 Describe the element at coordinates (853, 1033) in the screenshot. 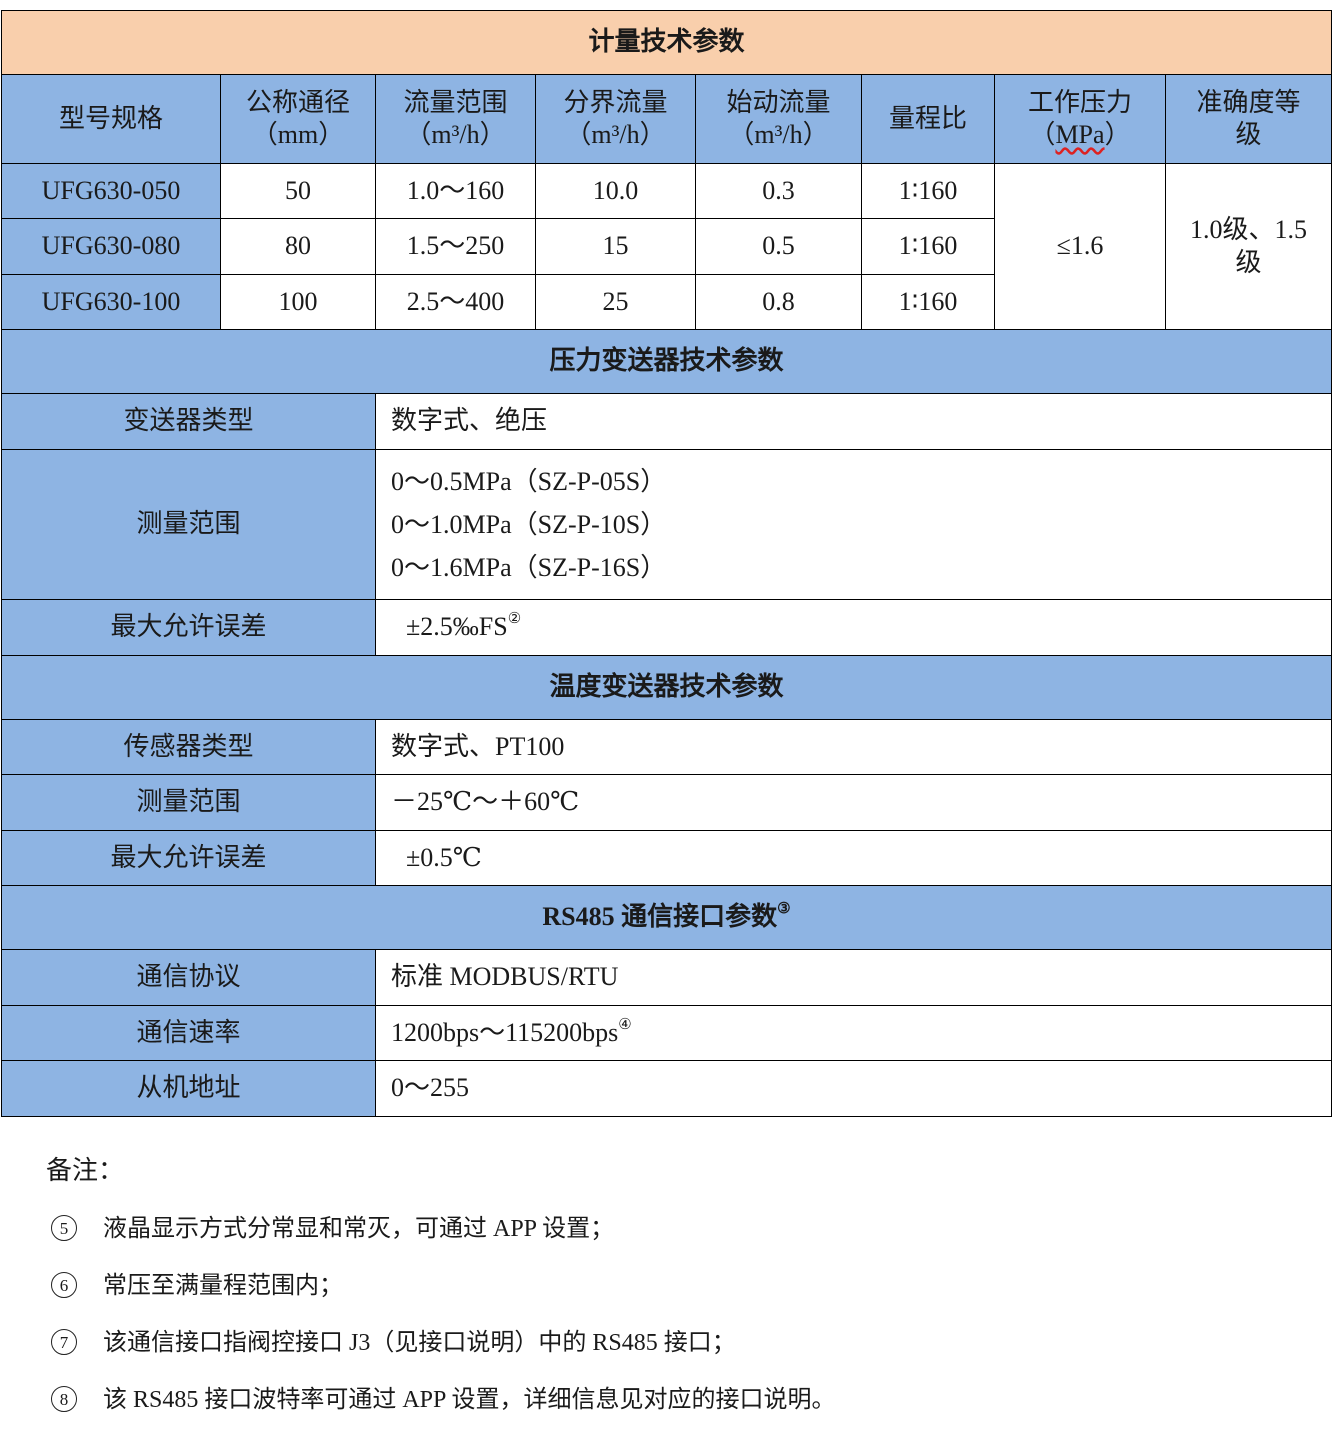

I see `rate-value: 1200bps～115200bps④` at that location.